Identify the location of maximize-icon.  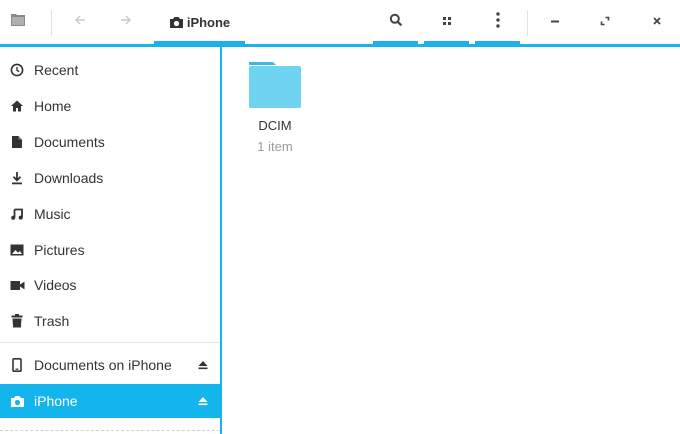
(605, 22).